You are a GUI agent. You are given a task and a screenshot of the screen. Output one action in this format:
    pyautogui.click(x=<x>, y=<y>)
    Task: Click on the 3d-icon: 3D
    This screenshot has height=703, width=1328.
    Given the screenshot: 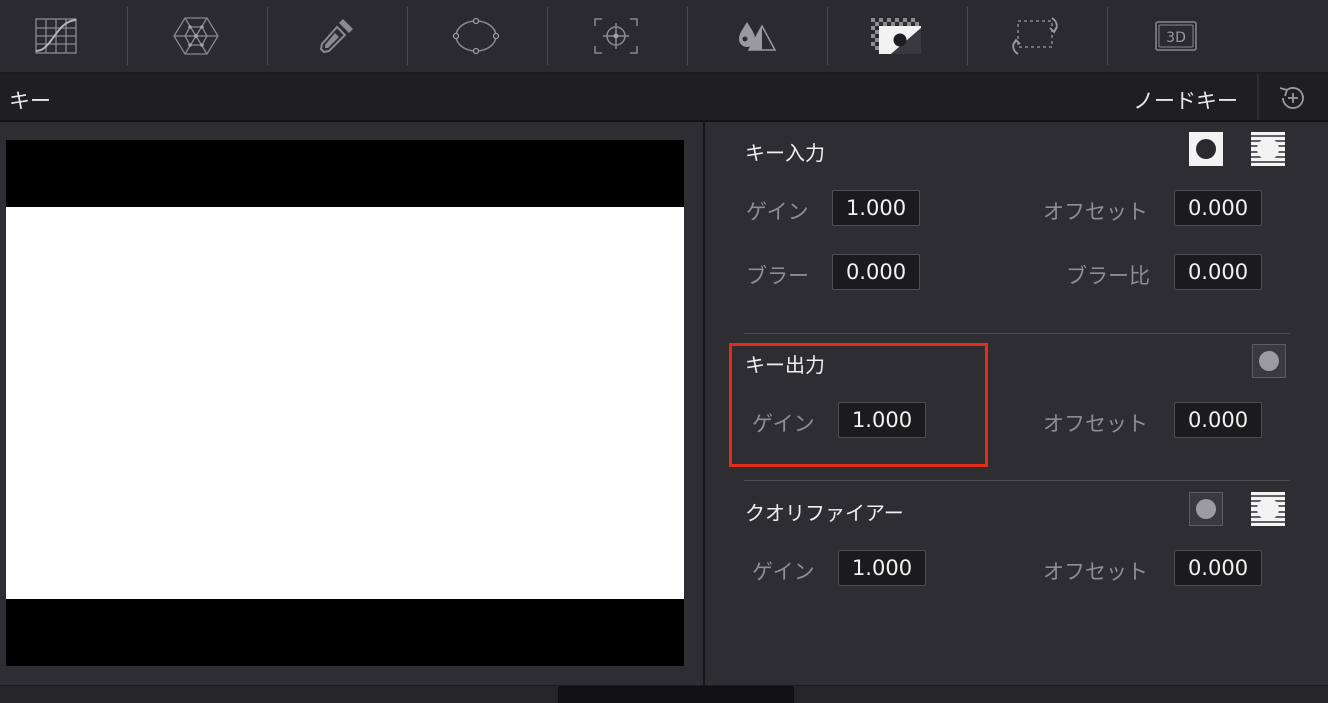 What is the action you would take?
    pyautogui.click(x=1176, y=36)
    